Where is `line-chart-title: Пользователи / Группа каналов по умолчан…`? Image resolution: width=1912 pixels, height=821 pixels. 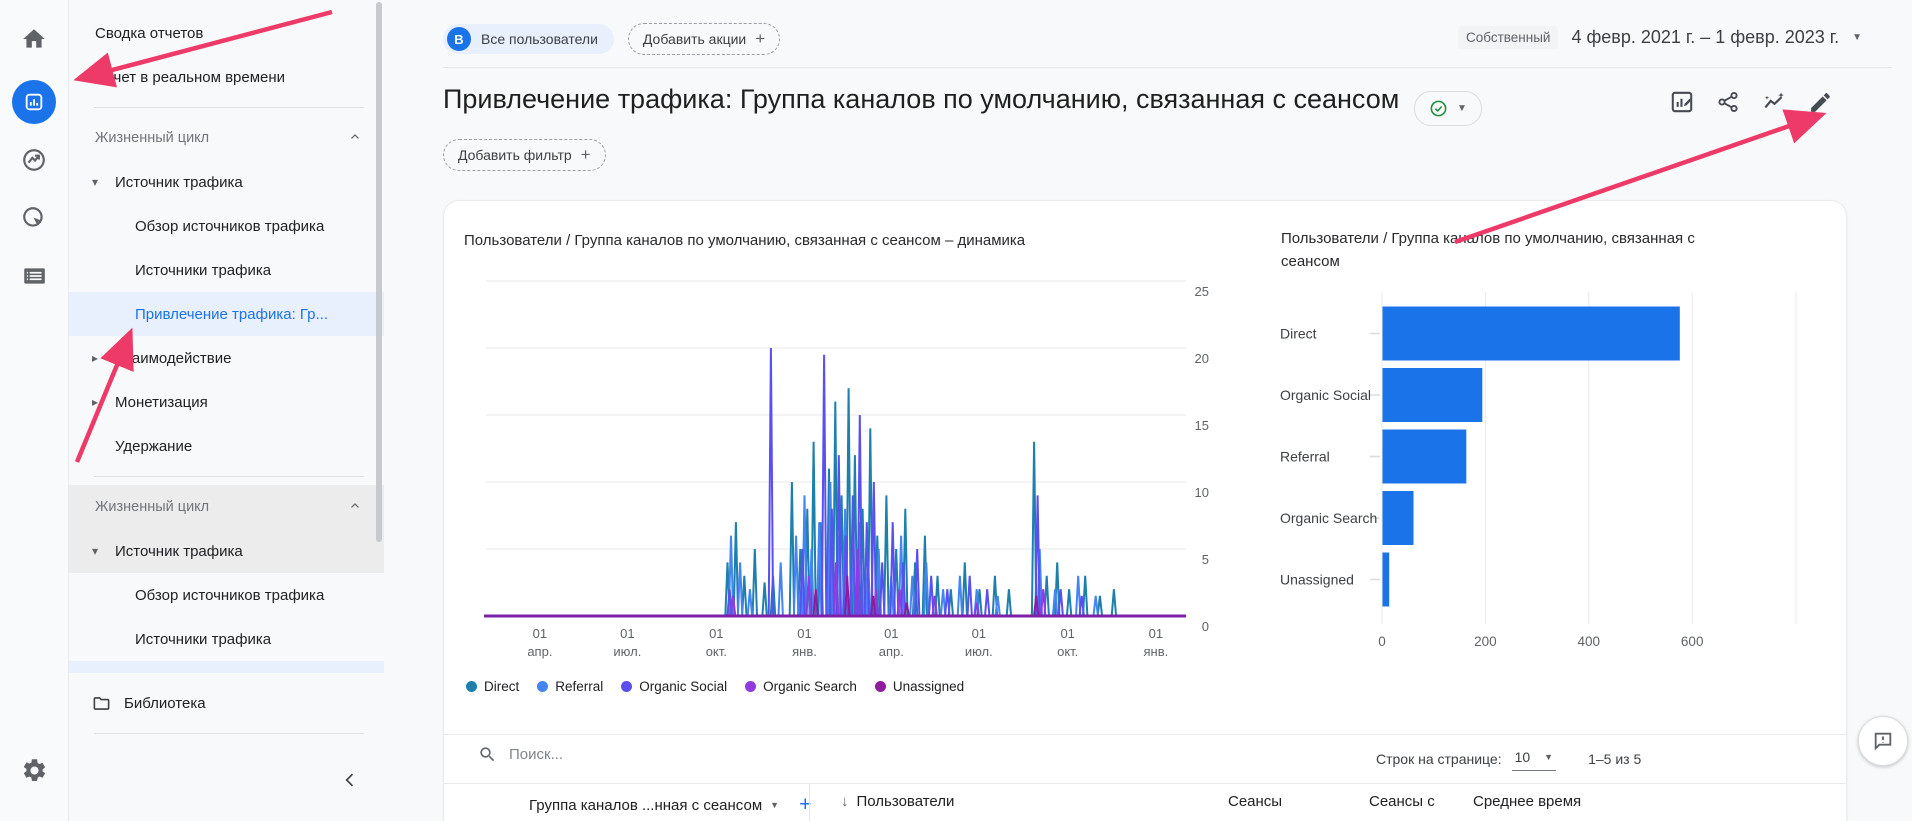 line-chart-title: Пользователи / Группа каналов по умолчан… is located at coordinates (745, 240).